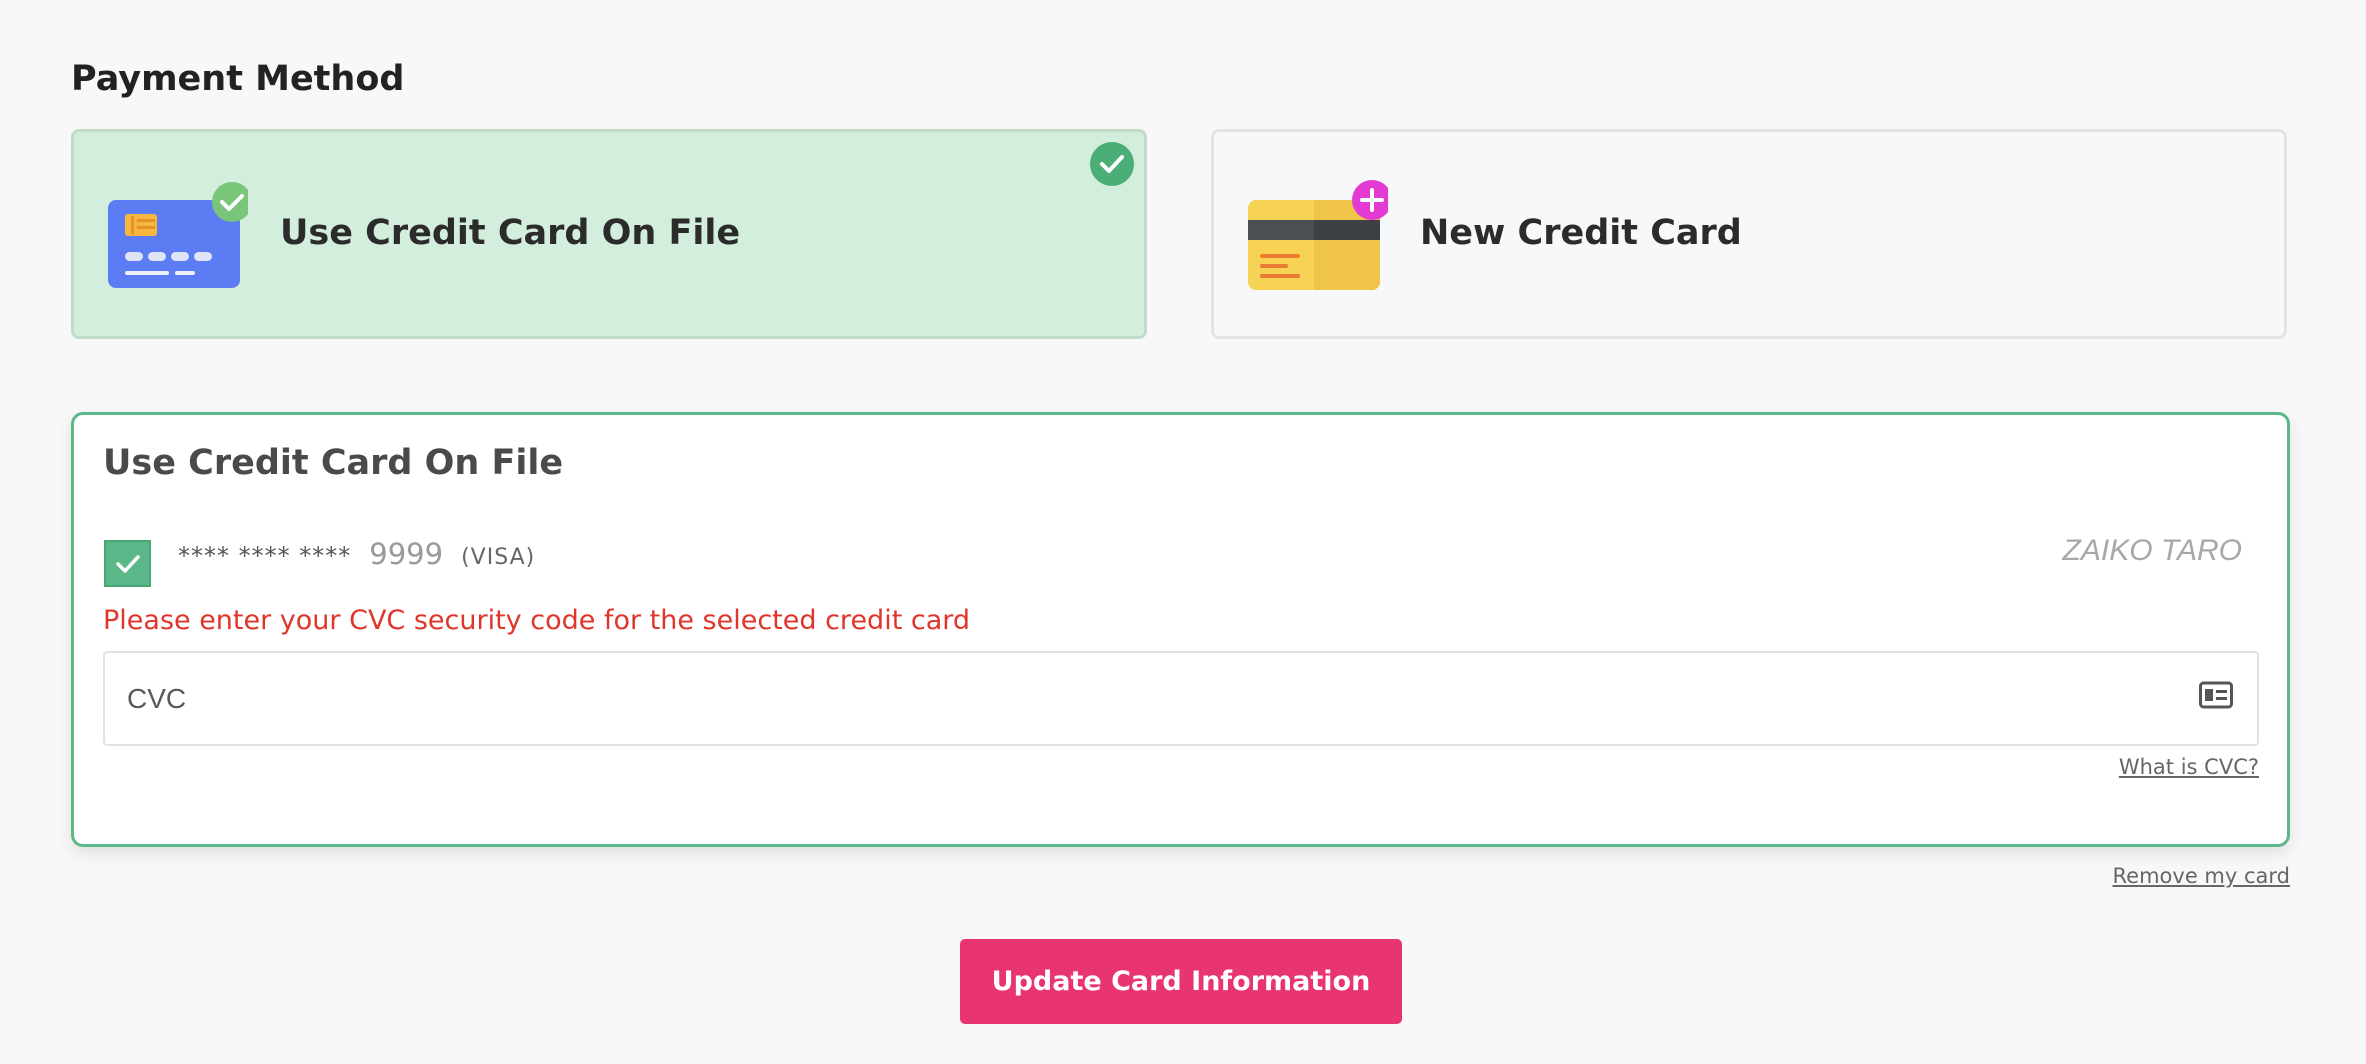  Describe the element at coordinates (178, 235) in the screenshot. I see `credit-card-blue-icon` at that location.